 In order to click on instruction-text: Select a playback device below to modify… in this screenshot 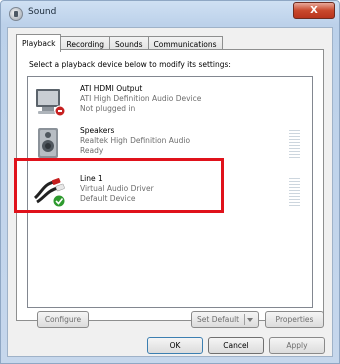, I will do `click(130, 64)`.